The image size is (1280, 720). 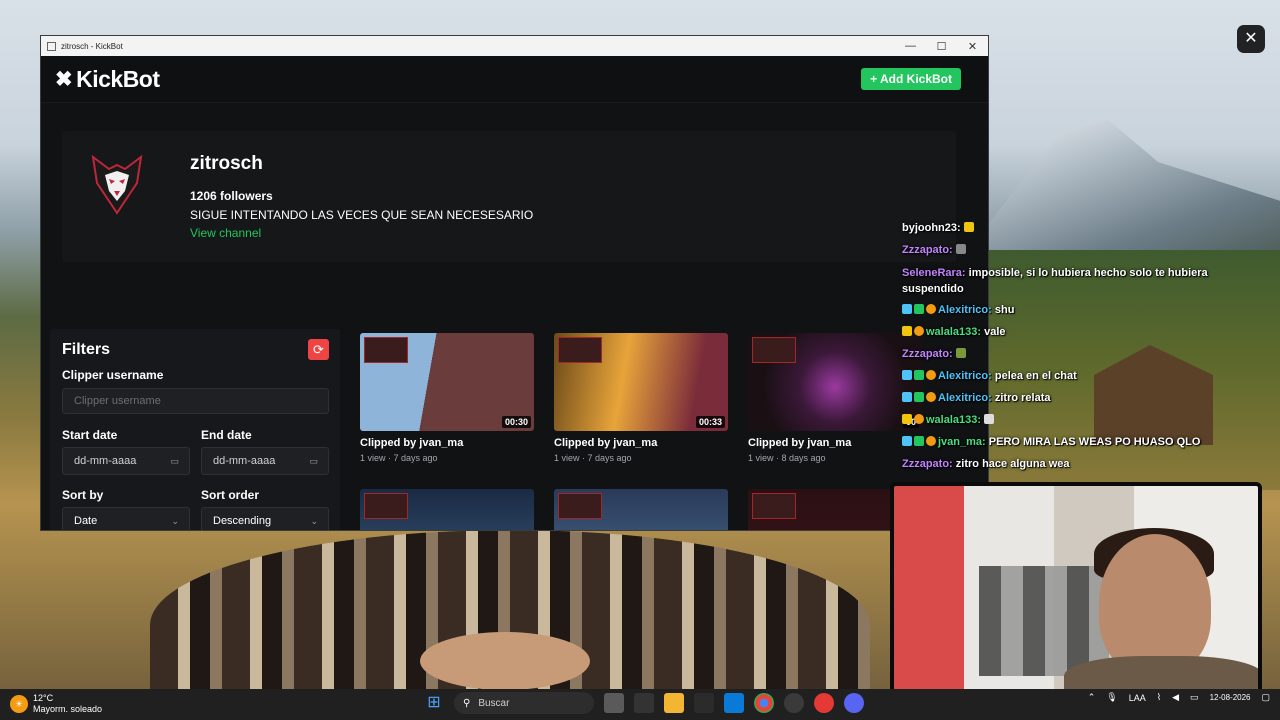 I want to click on kickbot-logo-icon: ✖, so click(x=64, y=79).